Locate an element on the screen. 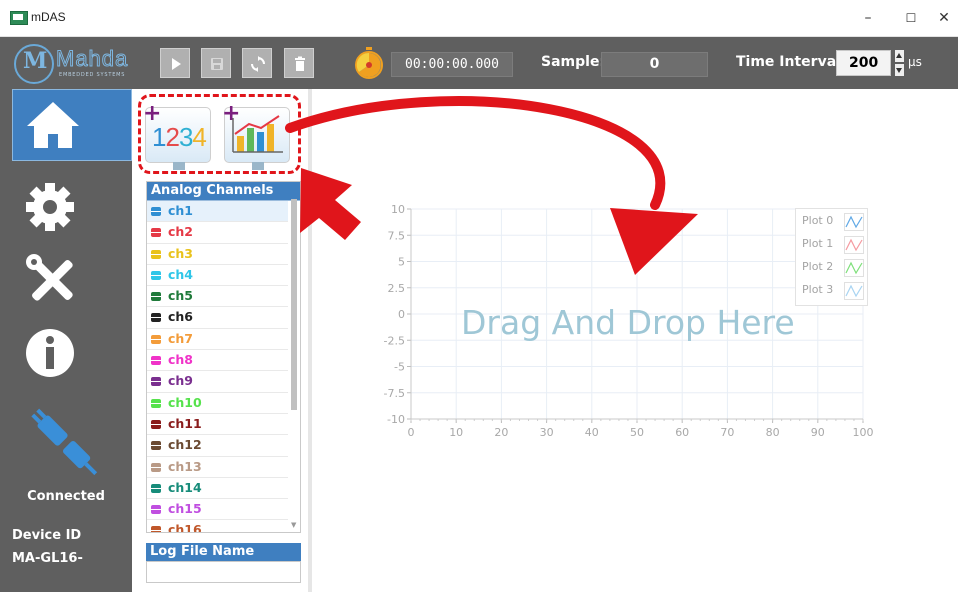 The image size is (958, 592). y-tick-label: -2.5 is located at coordinates (394, 340).